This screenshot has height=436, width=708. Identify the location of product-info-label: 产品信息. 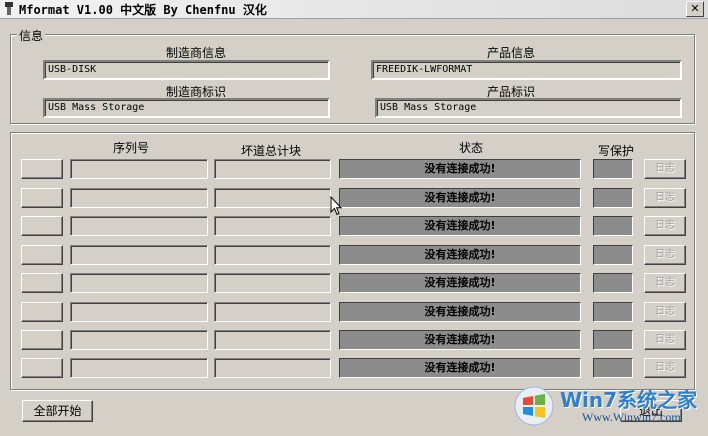
(510, 53).